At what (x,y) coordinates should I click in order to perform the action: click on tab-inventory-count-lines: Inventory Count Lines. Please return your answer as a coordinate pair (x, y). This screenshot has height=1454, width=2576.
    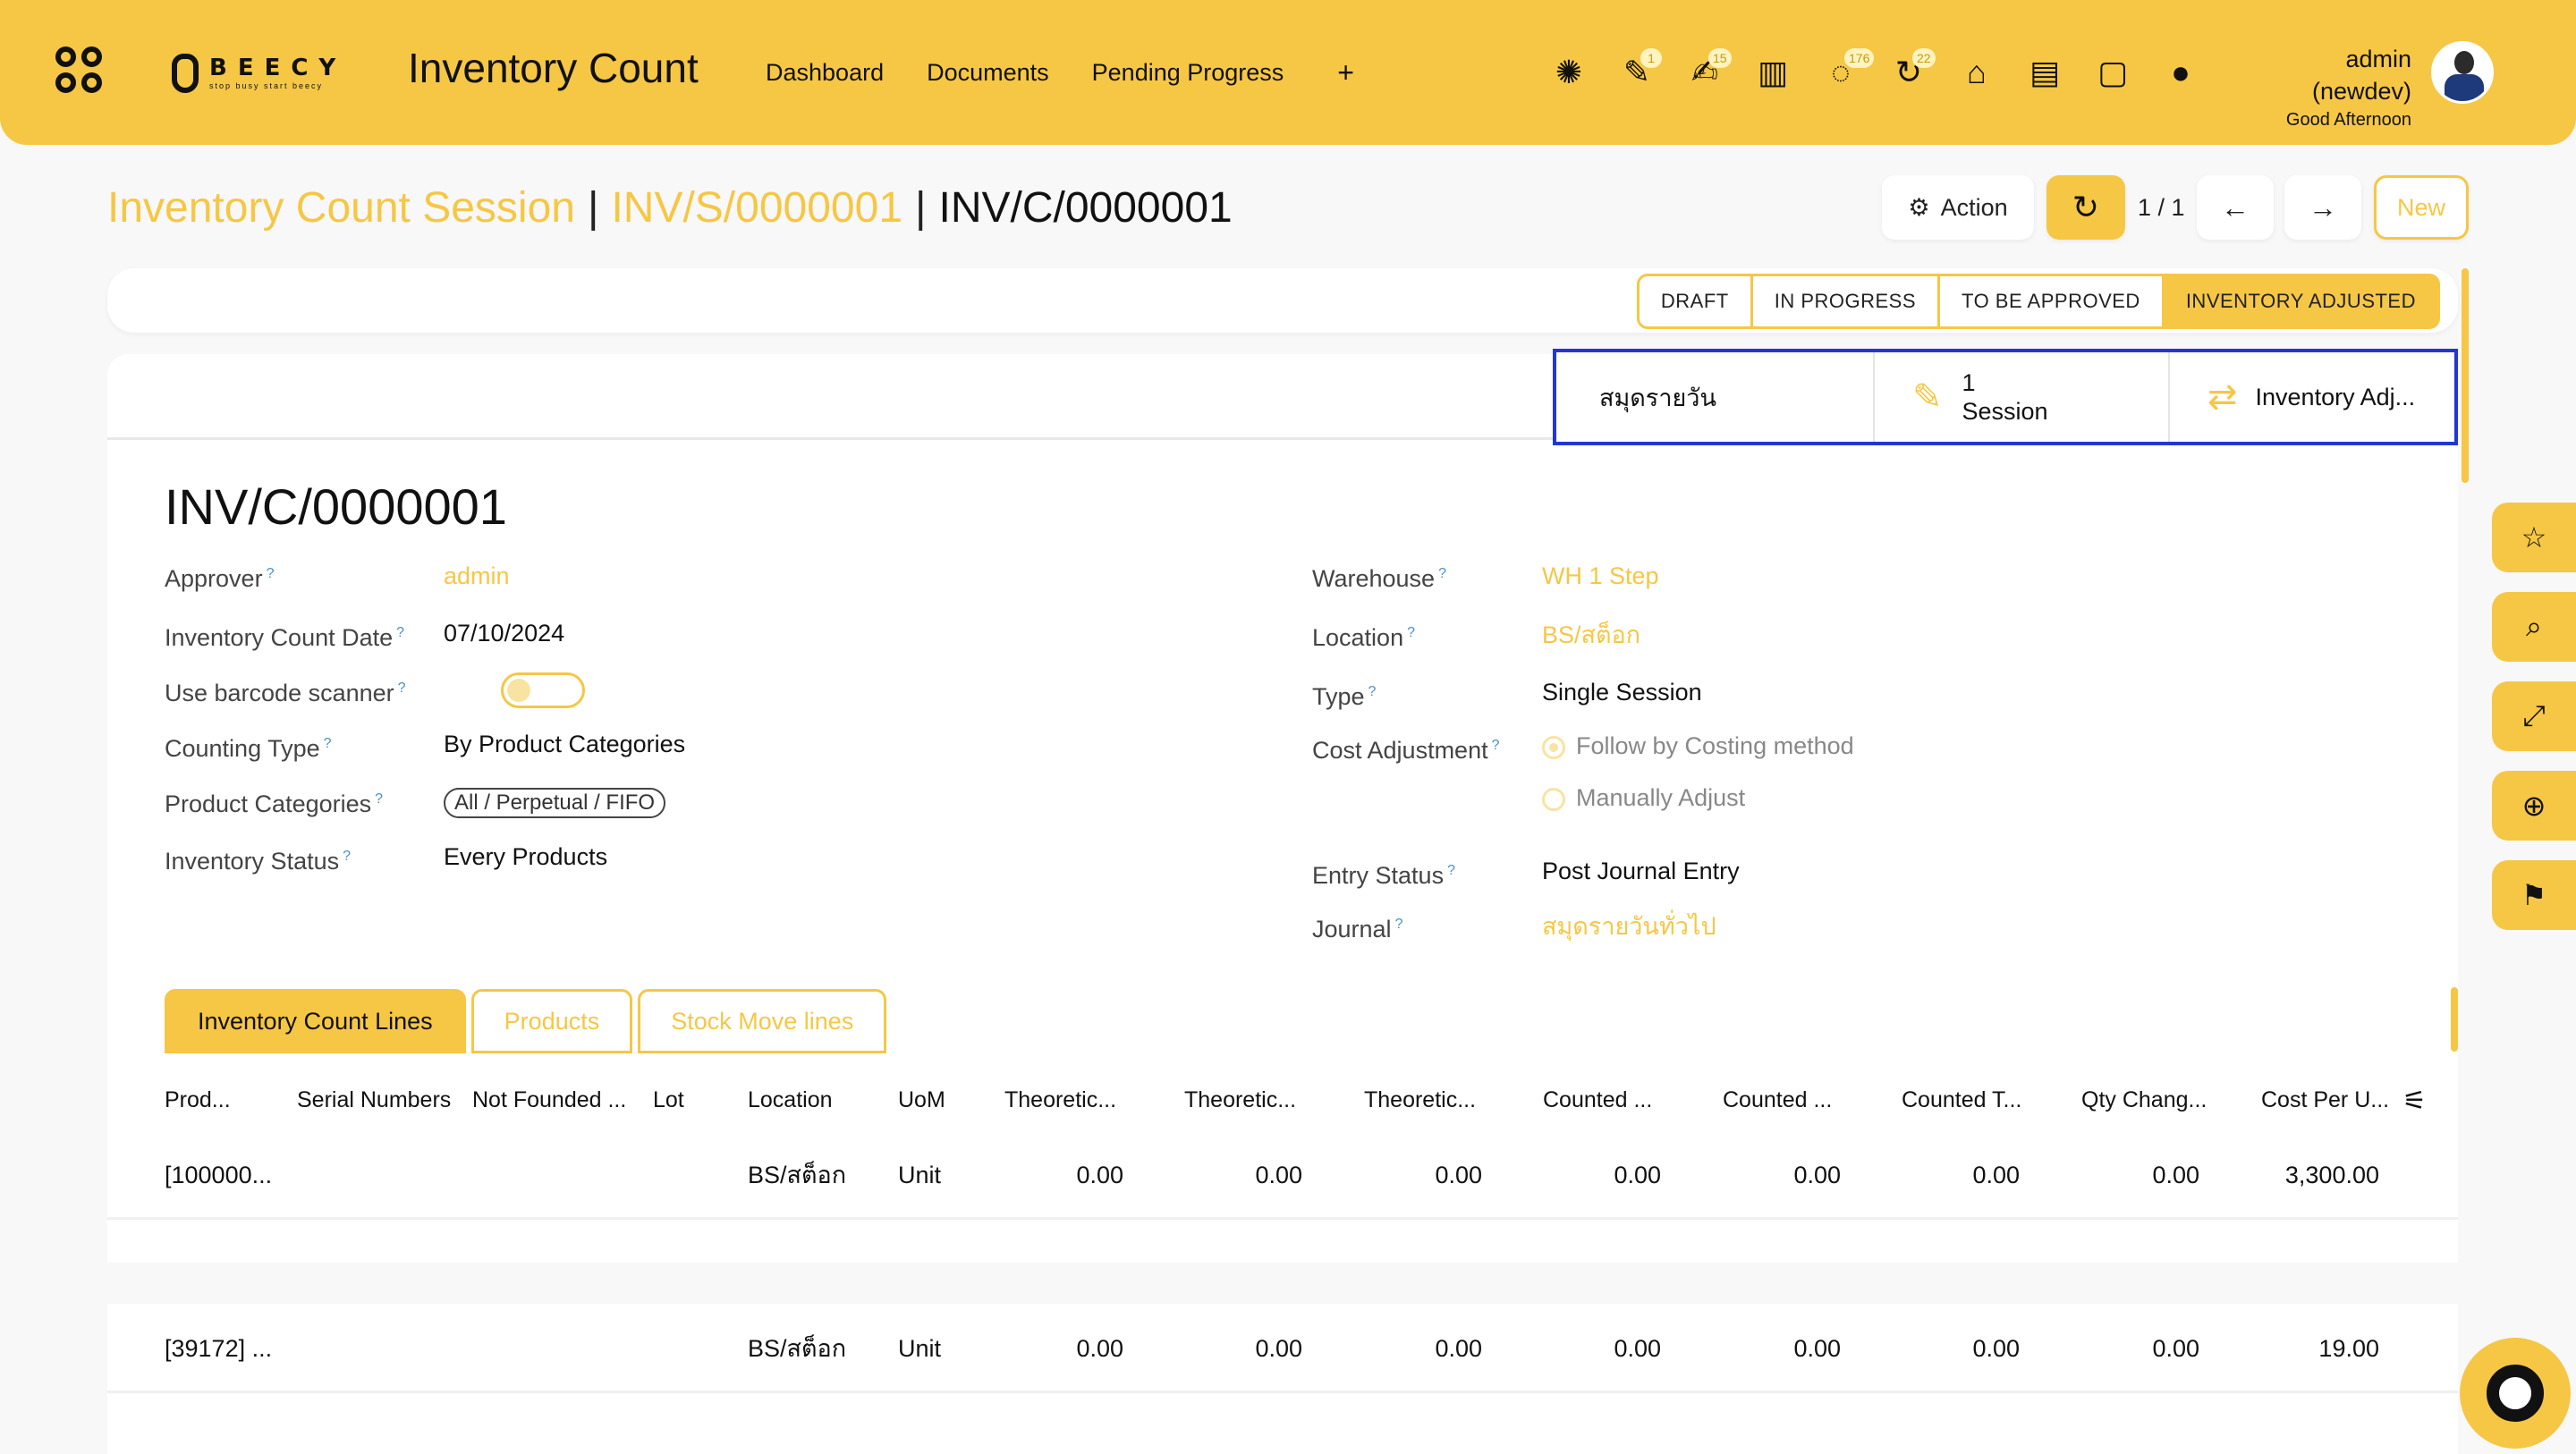
    Looking at the image, I should click on (315, 1021).